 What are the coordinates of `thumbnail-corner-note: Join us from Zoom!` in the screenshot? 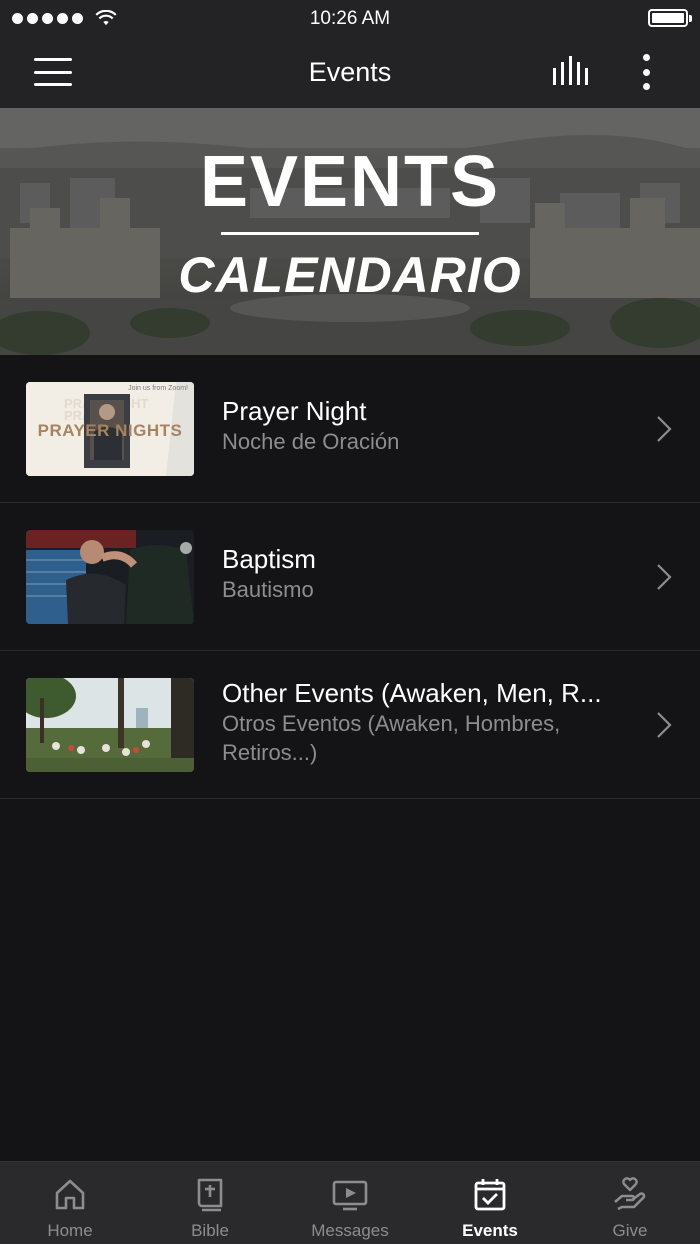 It's located at (158, 388).